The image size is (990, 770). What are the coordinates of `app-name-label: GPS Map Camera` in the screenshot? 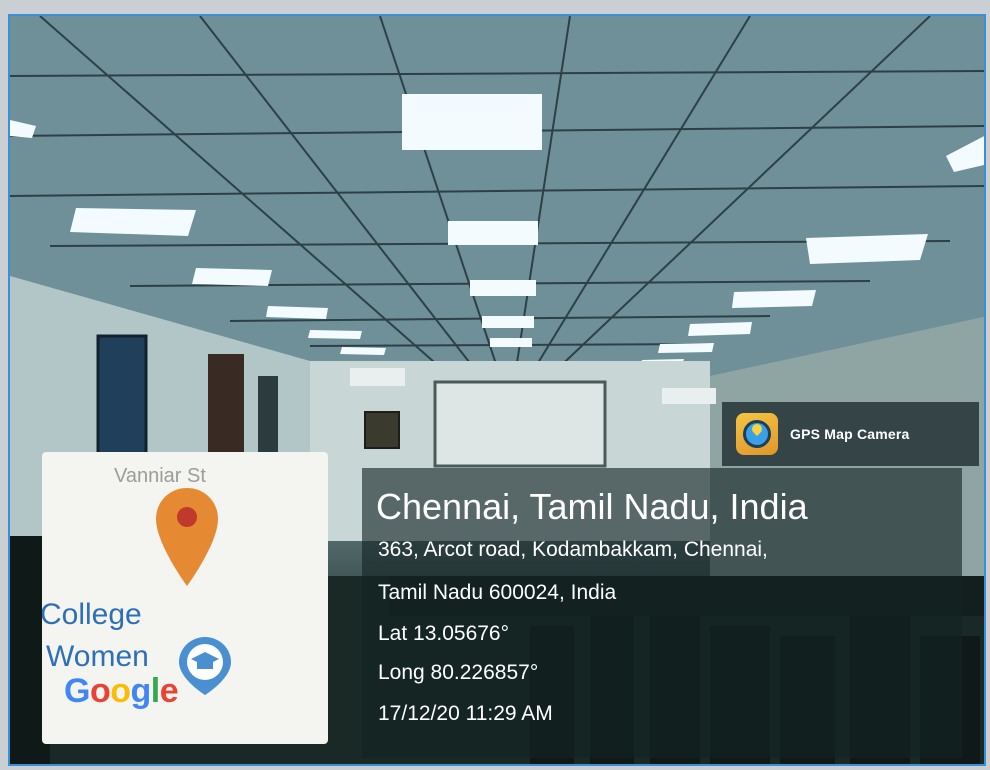 It's located at (850, 434).